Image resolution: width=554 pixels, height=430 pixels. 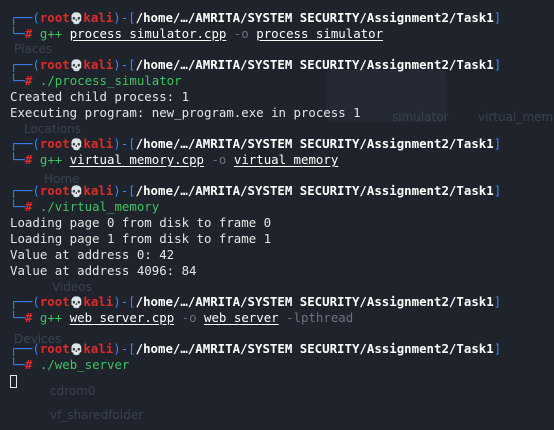 I want to click on output-line: Created child process: 1, so click(x=100, y=96).